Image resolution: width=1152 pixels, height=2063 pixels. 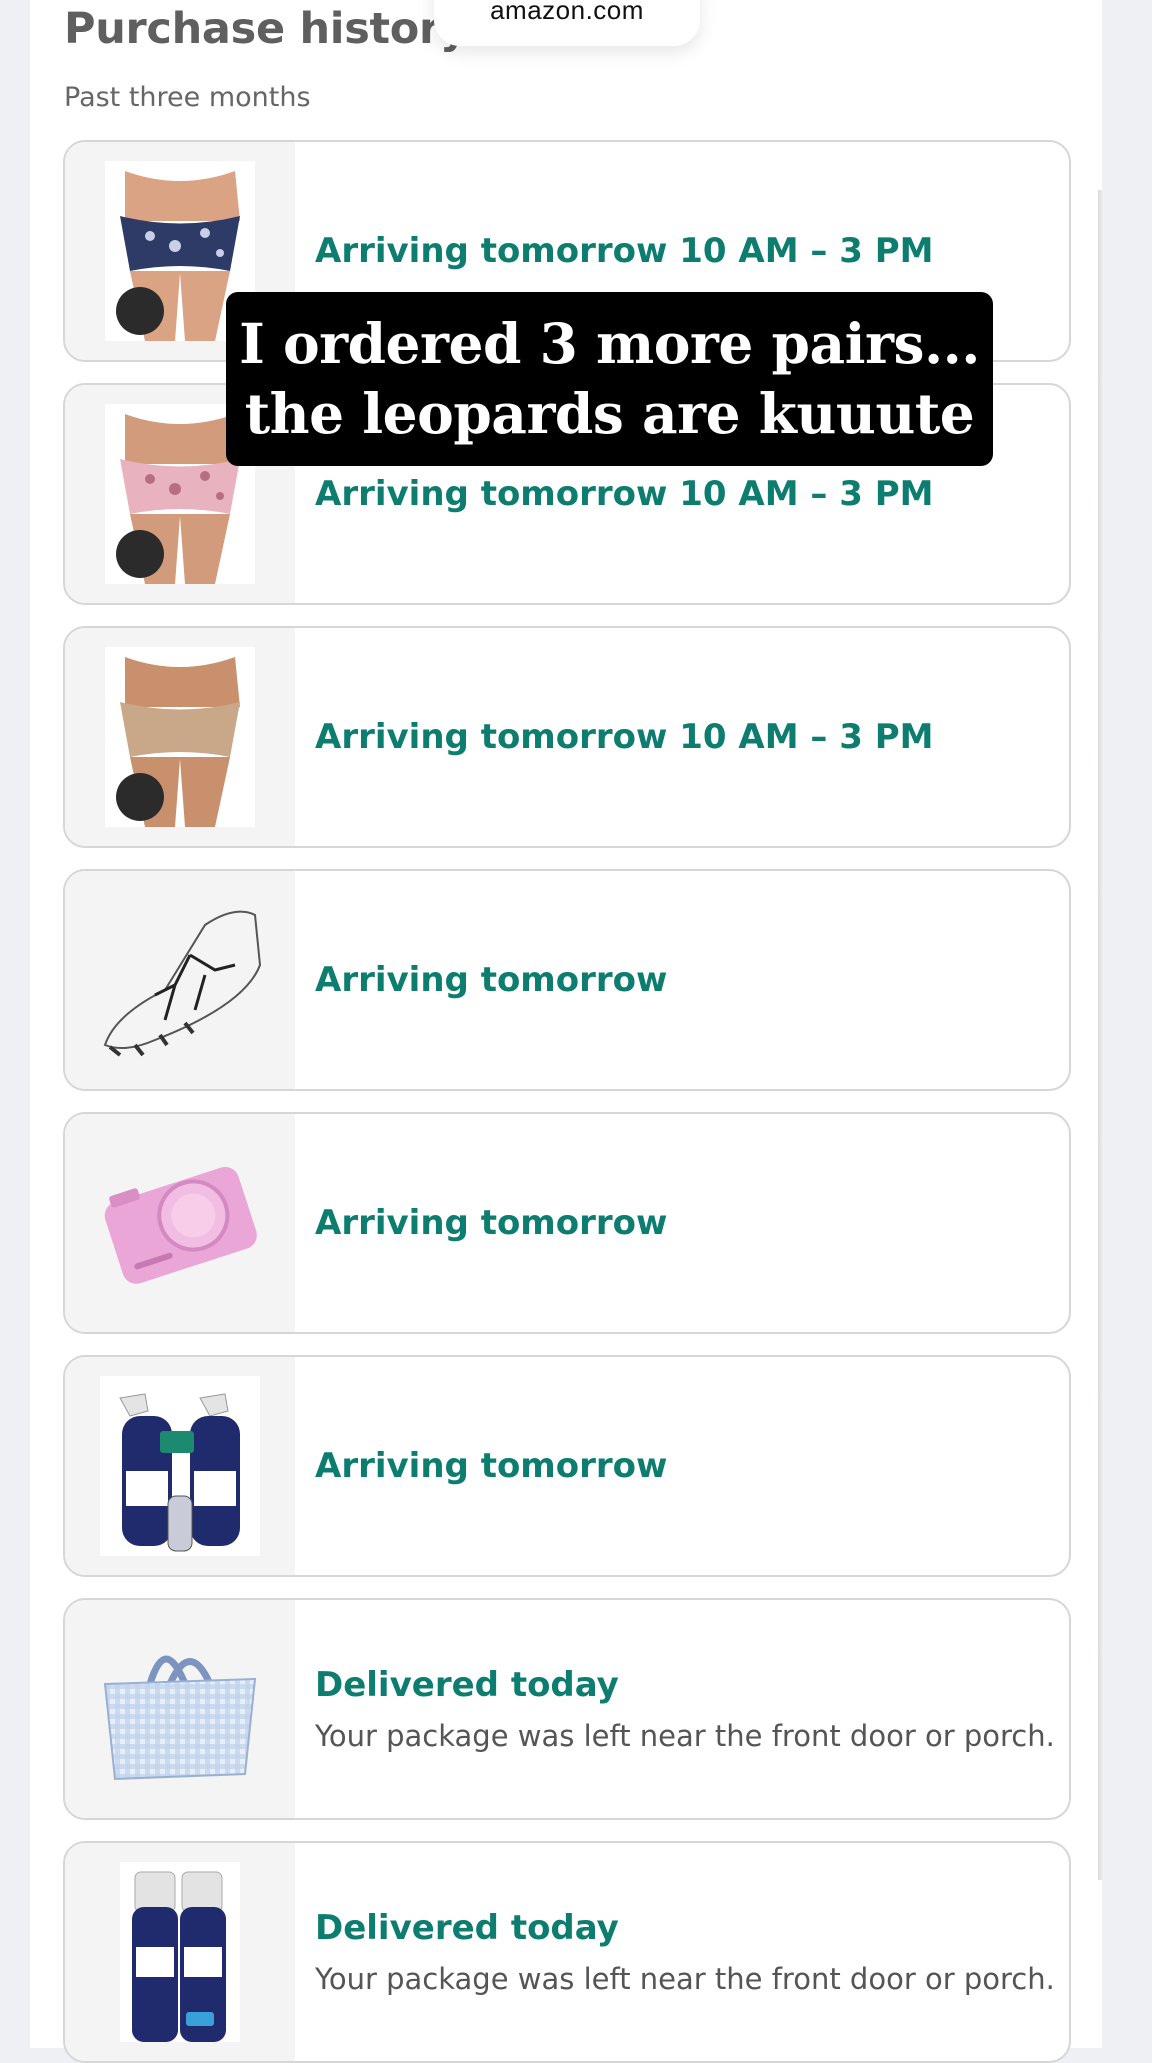 What do you see at coordinates (1101, 1035) in the screenshot?
I see `scroll-indicator` at bounding box center [1101, 1035].